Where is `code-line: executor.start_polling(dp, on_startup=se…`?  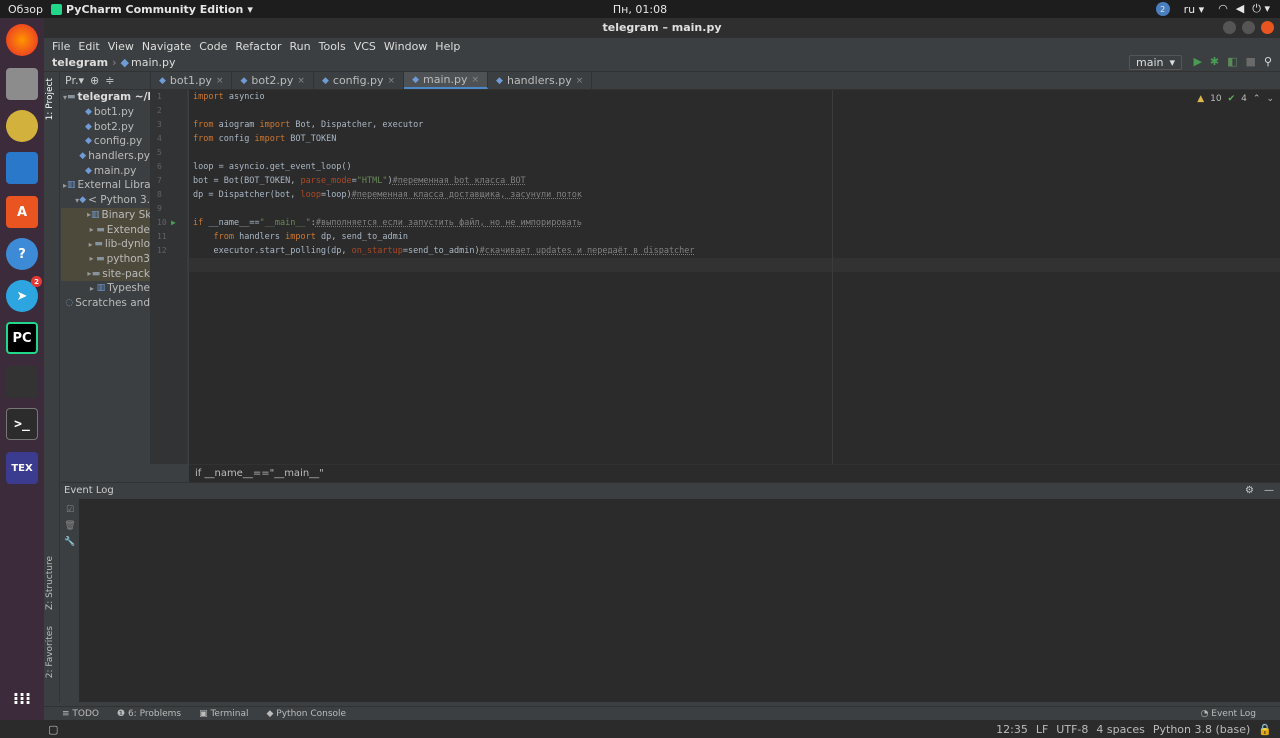
code-line: executor.start_polling(dp, on_startup=se… is located at coordinates (443, 251).